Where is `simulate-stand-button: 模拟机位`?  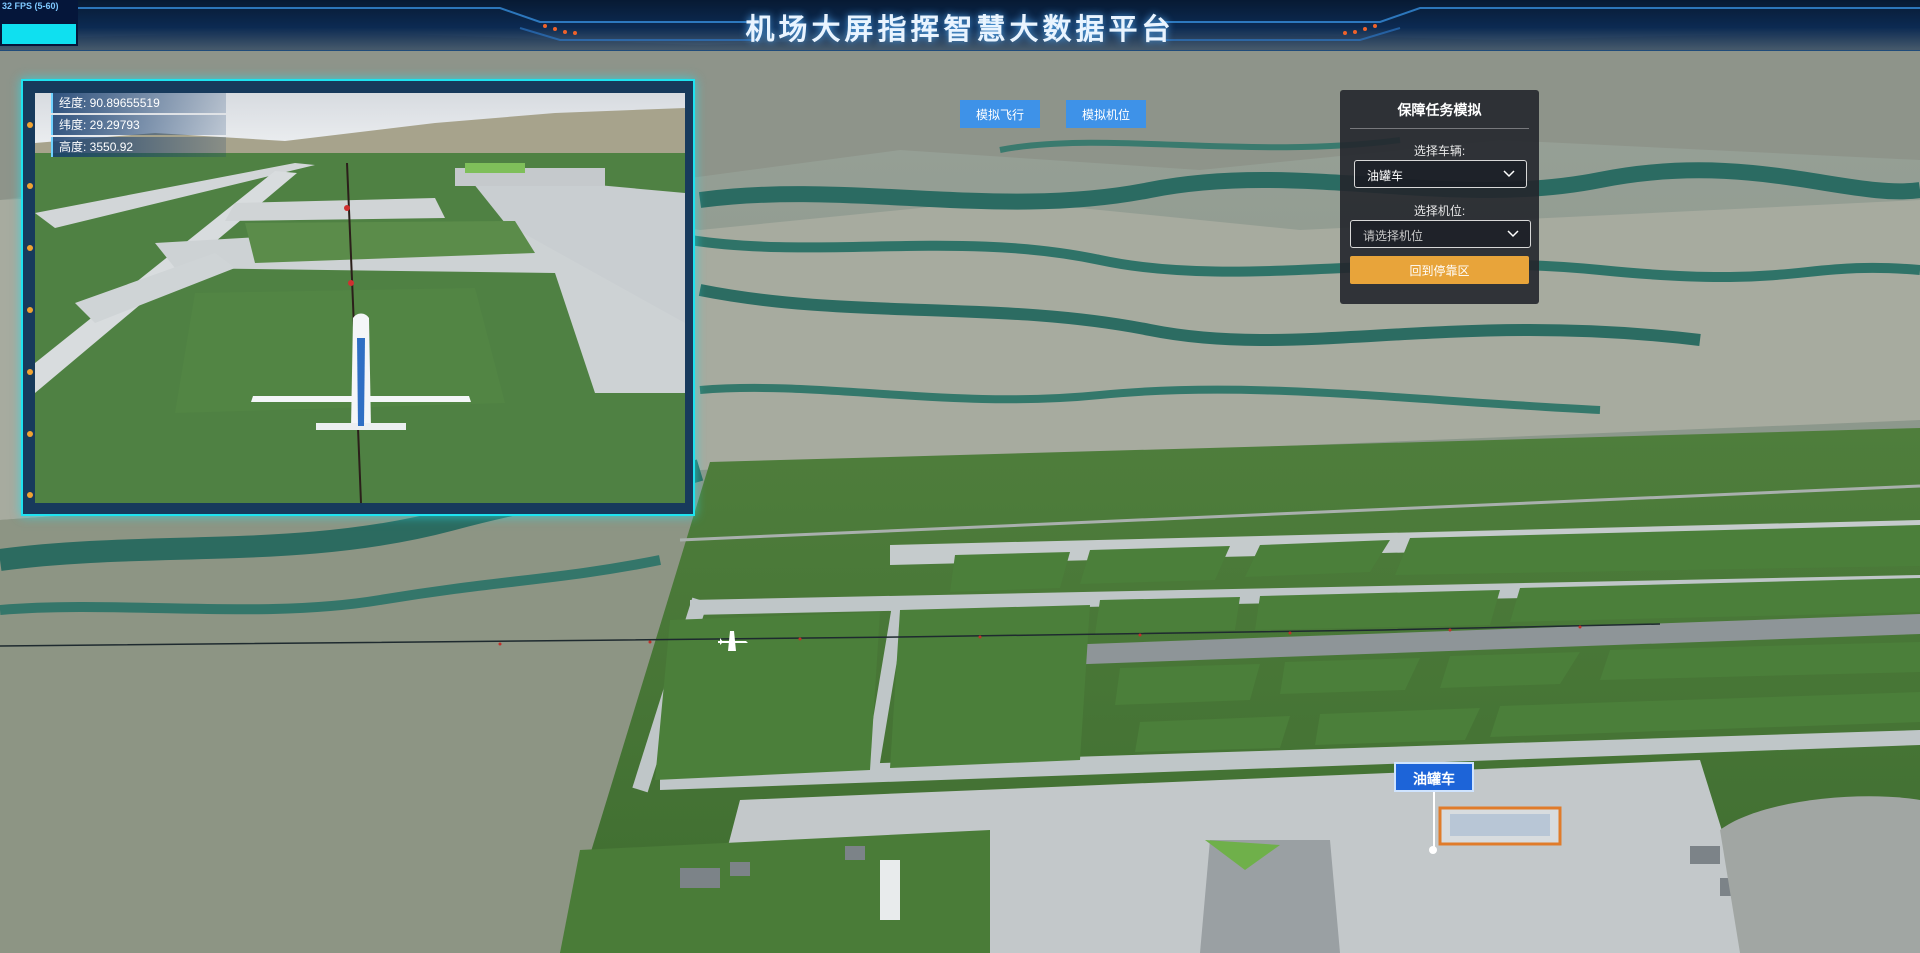 simulate-stand-button: 模拟机位 is located at coordinates (1106, 114).